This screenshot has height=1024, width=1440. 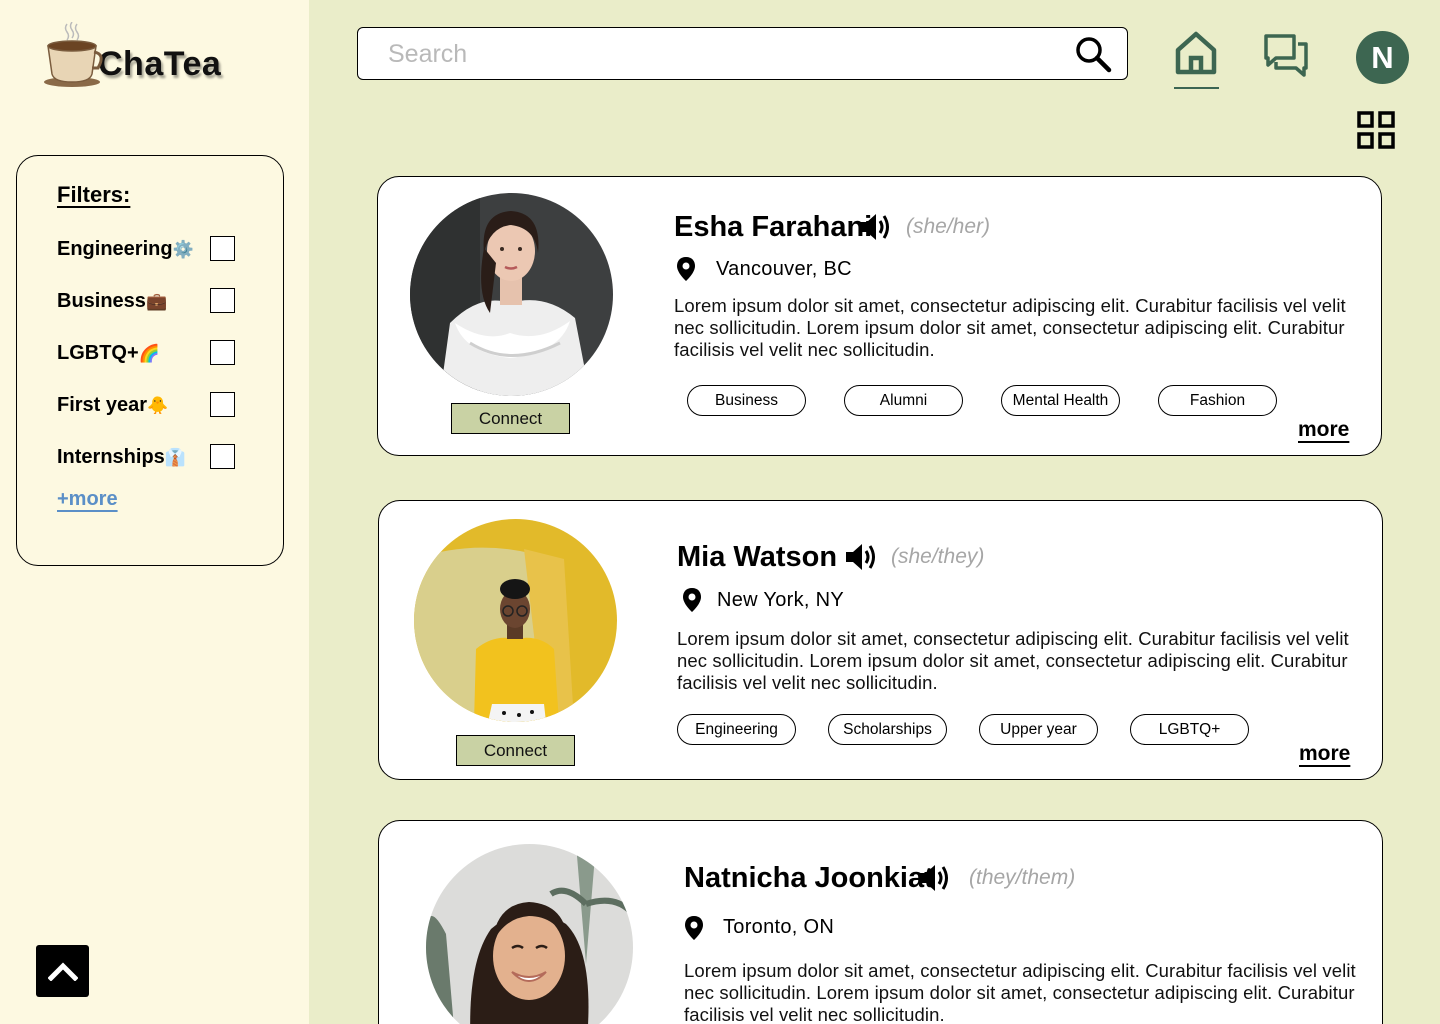 I want to click on profile-name: Esha Farahani, so click(x=773, y=227).